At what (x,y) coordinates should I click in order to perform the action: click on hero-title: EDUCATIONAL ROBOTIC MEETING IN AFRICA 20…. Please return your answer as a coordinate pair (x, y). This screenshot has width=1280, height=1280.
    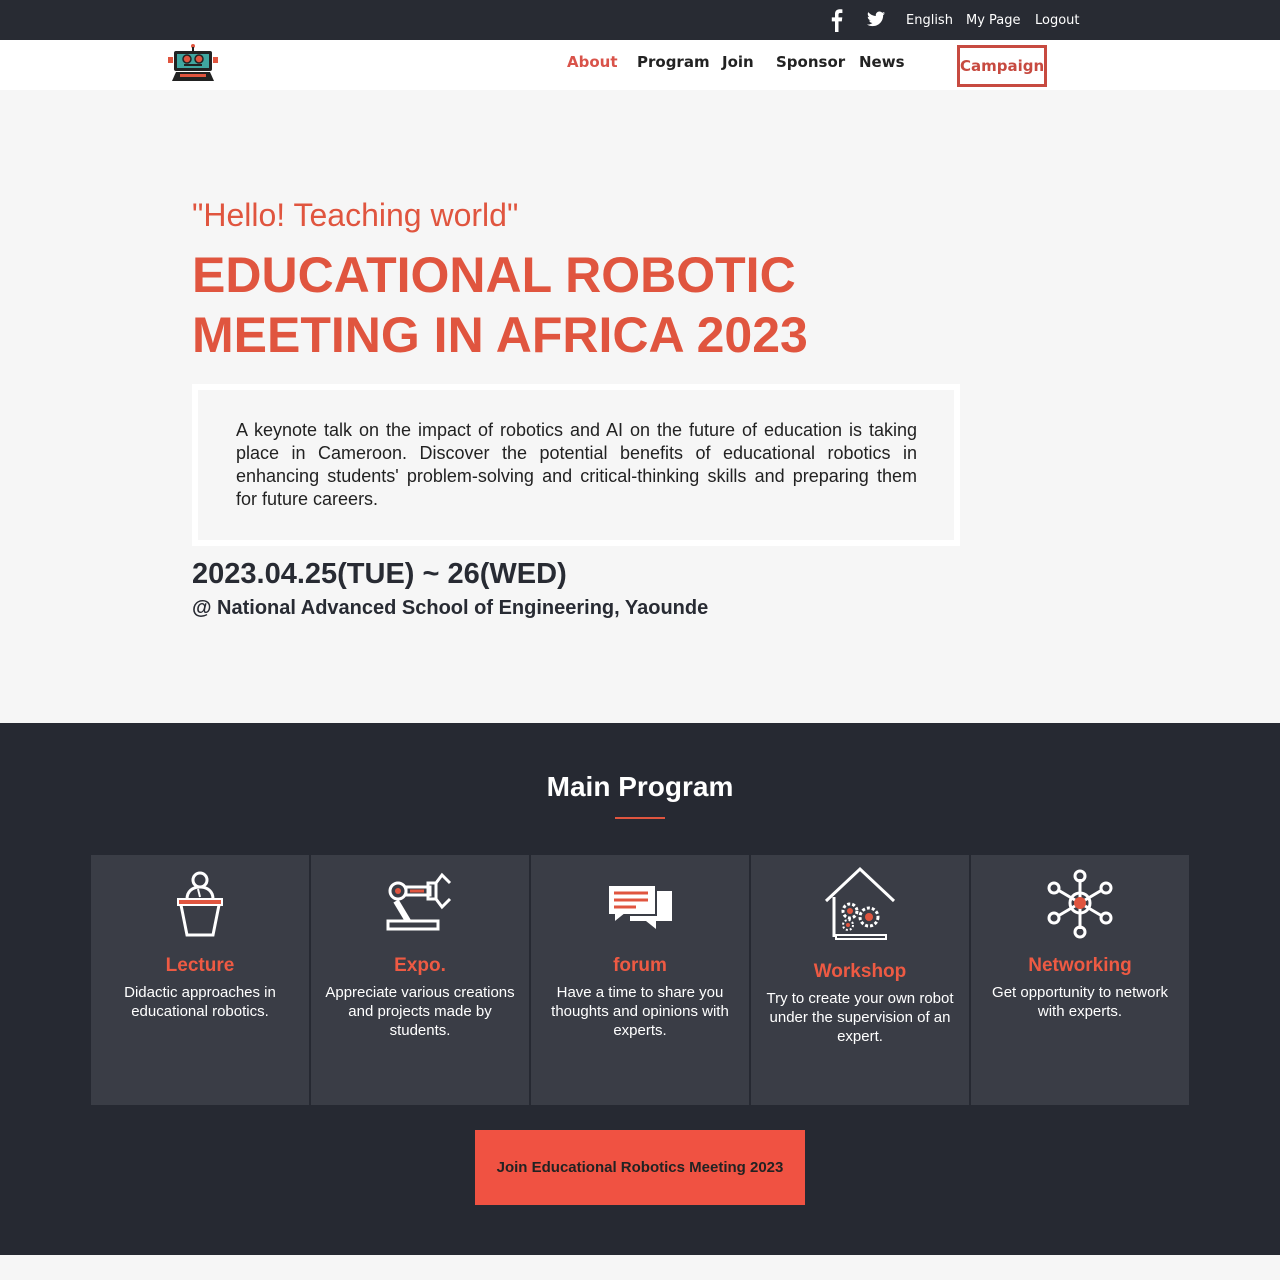
    Looking at the image, I should click on (572, 305).